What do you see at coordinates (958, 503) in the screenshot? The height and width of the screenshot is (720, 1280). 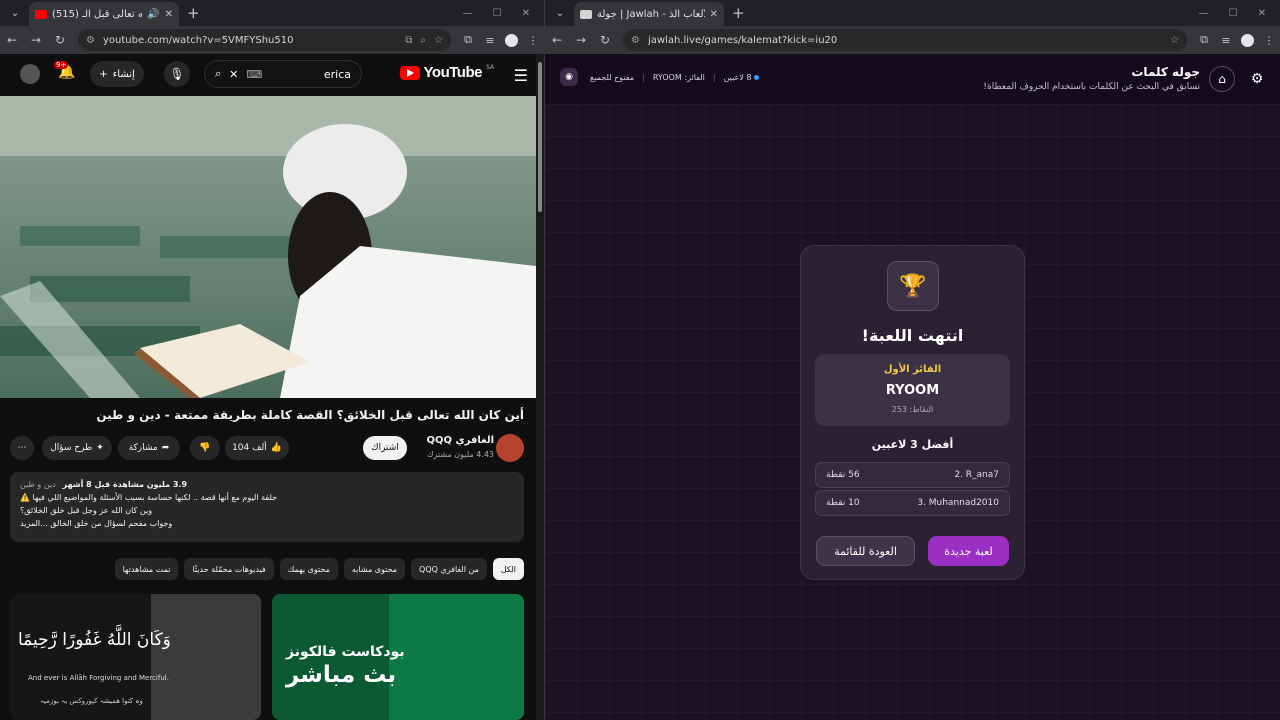 I see `player-name: 3. Muhannad2010` at bounding box center [958, 503].